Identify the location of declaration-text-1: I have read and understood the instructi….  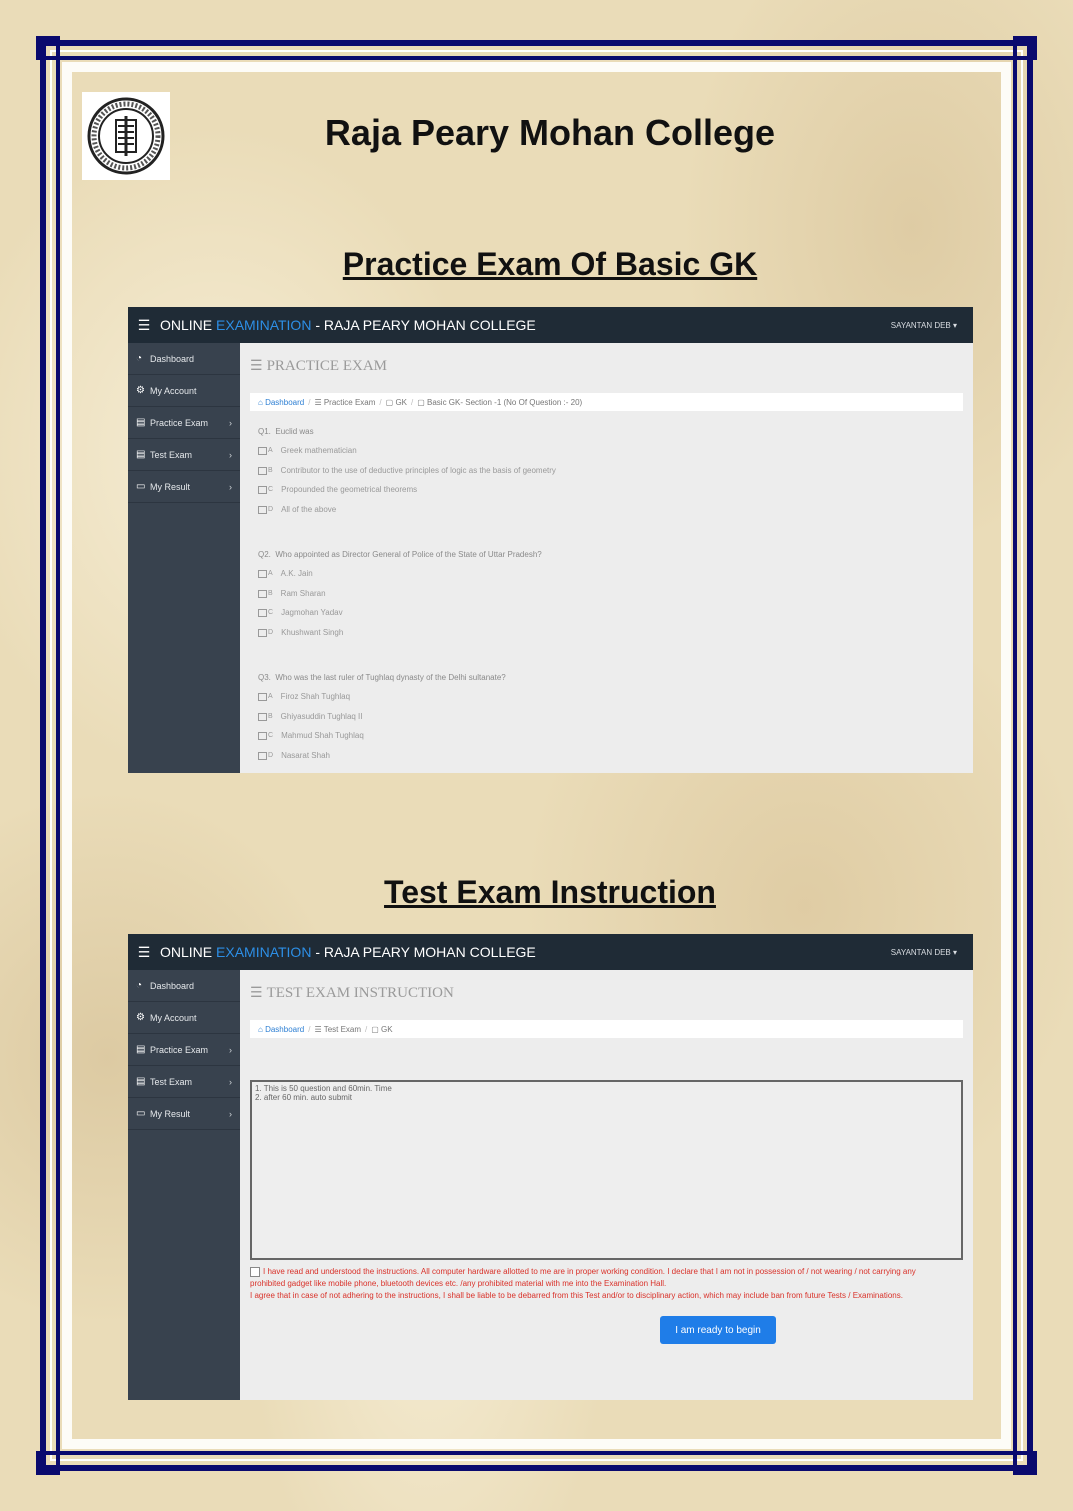
(583, 1277).